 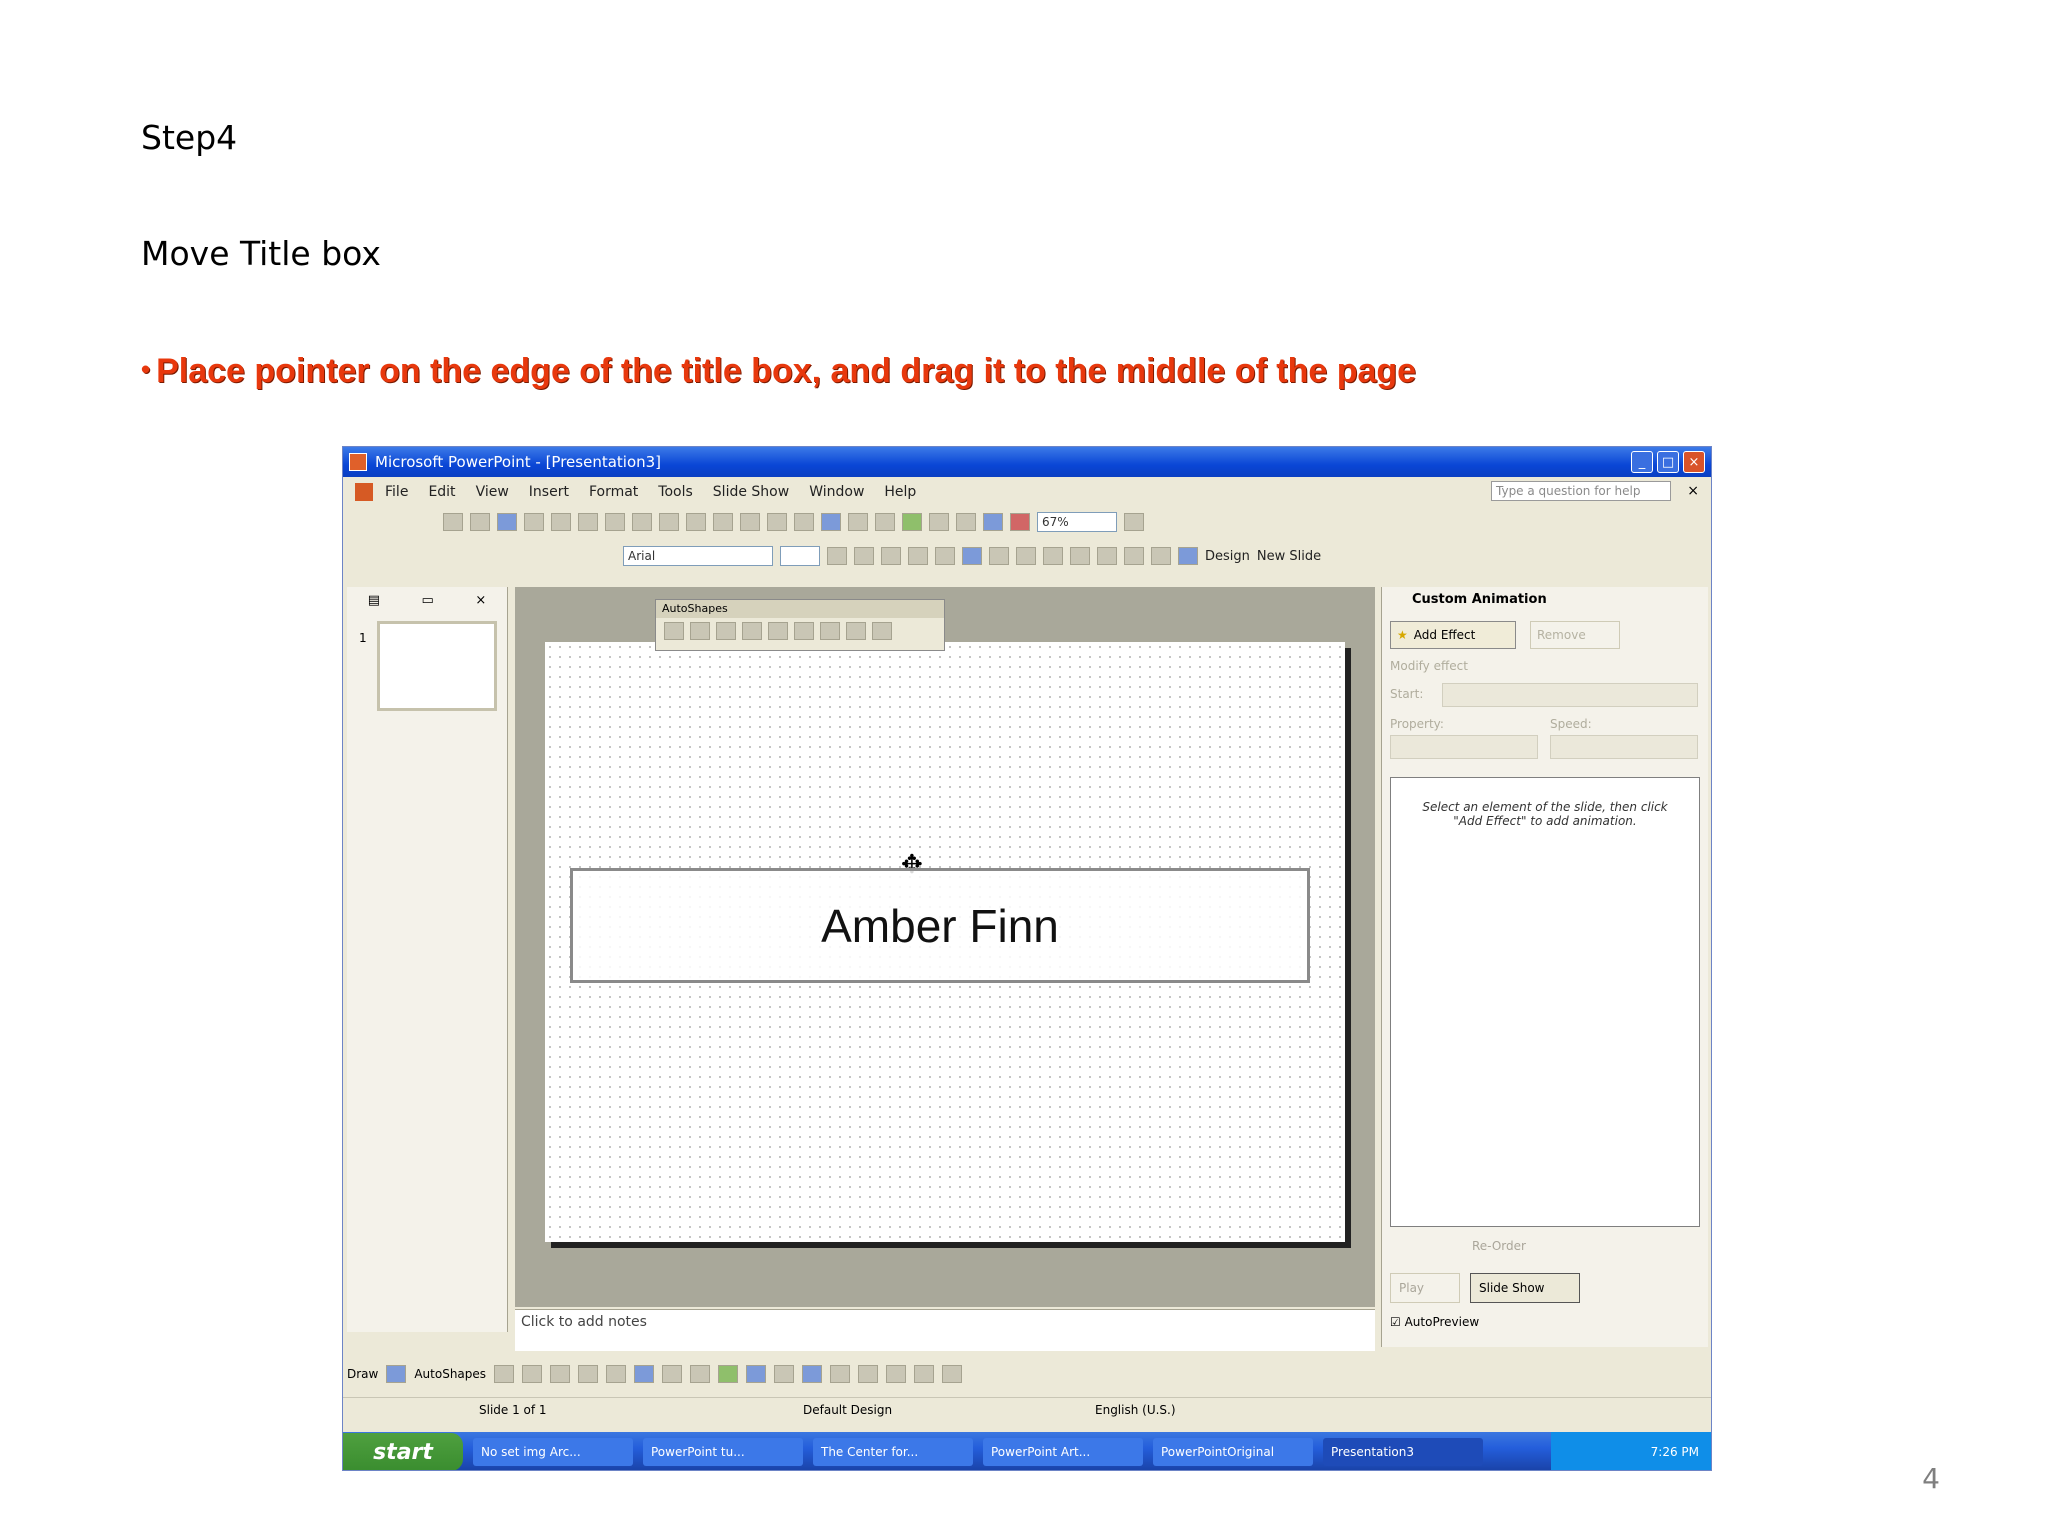 What do you see at coordinates (804, 522) in the screenshot?
I see `redo-icon` at bounding box center [804, 522].